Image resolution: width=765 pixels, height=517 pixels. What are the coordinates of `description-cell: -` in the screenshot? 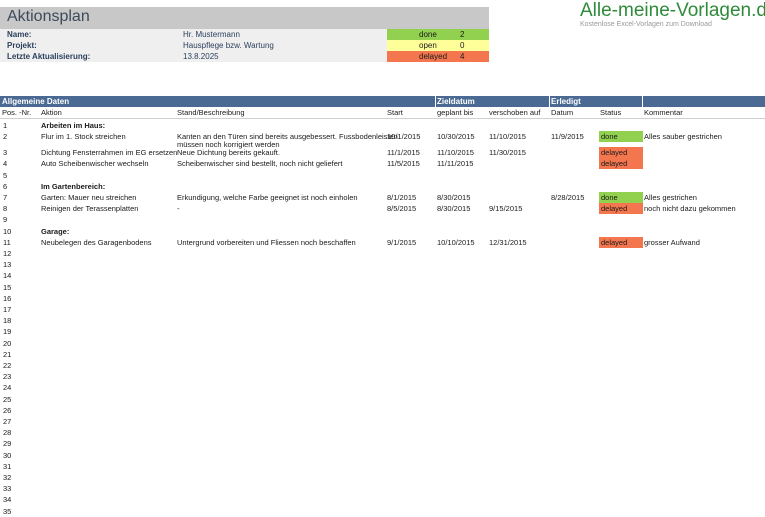 It's located at (178, 209).